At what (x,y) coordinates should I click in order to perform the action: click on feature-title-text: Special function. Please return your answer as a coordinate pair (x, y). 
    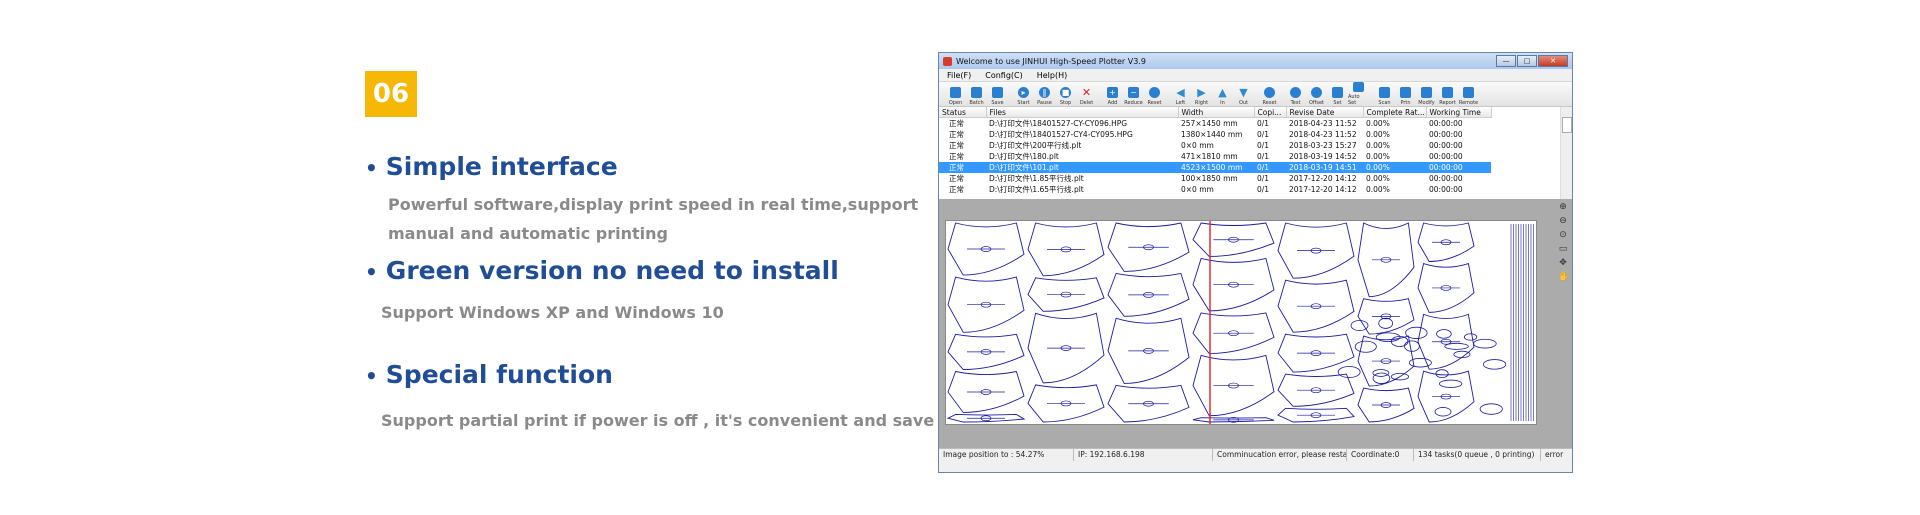
    Looking at the image, I should click on (499, 374).